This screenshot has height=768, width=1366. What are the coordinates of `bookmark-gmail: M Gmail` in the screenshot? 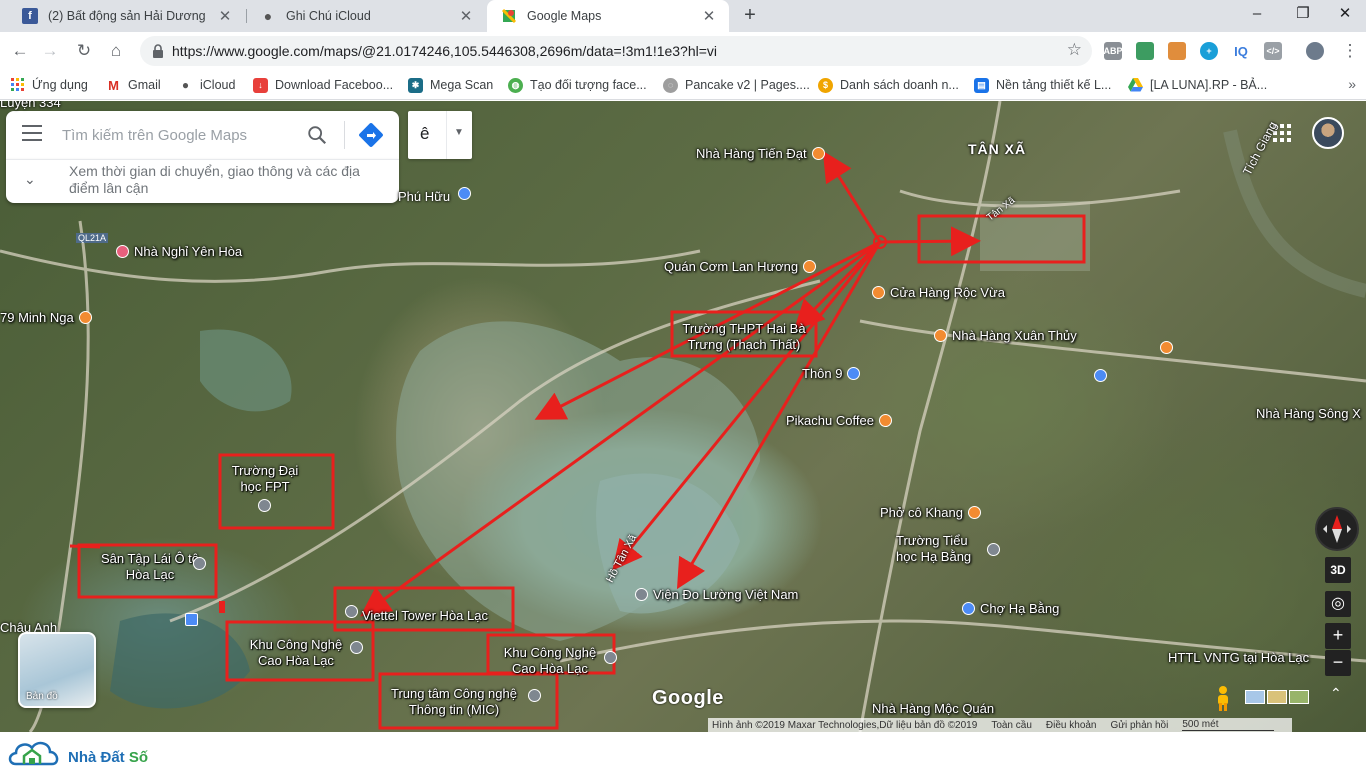 It's located at (133, 85).